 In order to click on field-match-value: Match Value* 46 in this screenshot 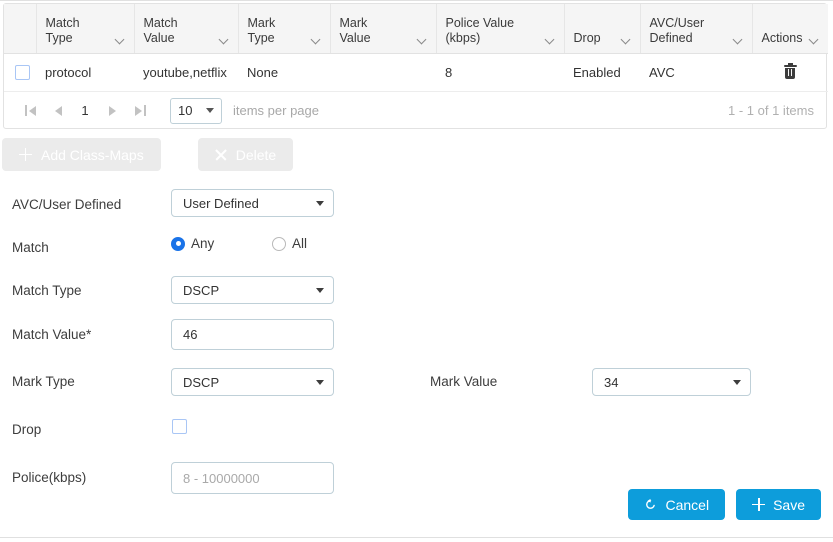, I will do `click(416, 336)`.